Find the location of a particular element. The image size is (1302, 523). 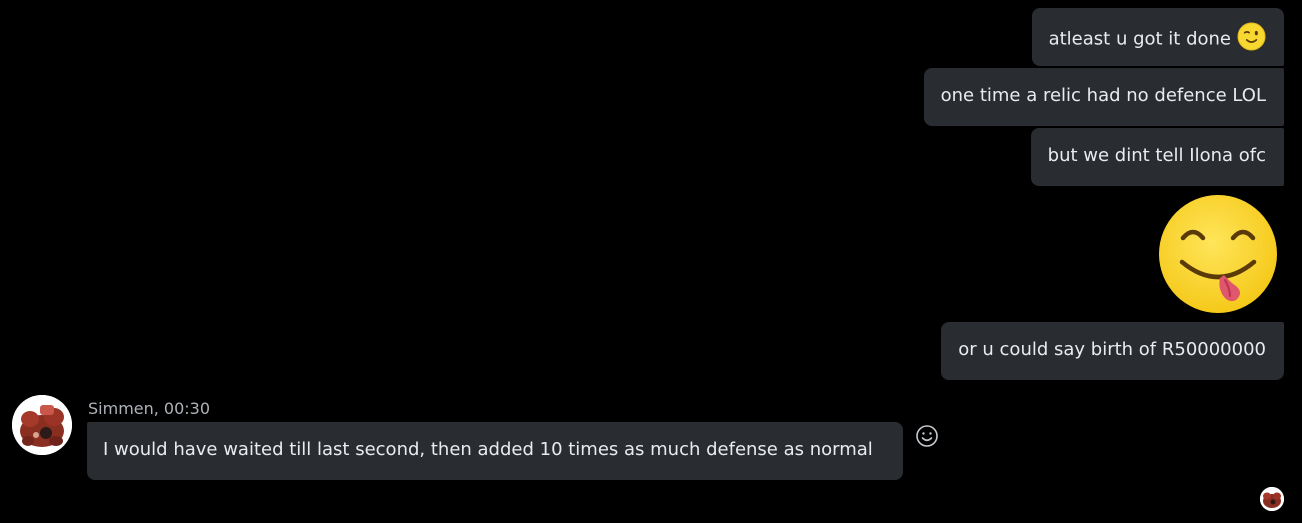

outgoing-message: but we dint tell Ilona ofc is located at coordinates (1157, 157).